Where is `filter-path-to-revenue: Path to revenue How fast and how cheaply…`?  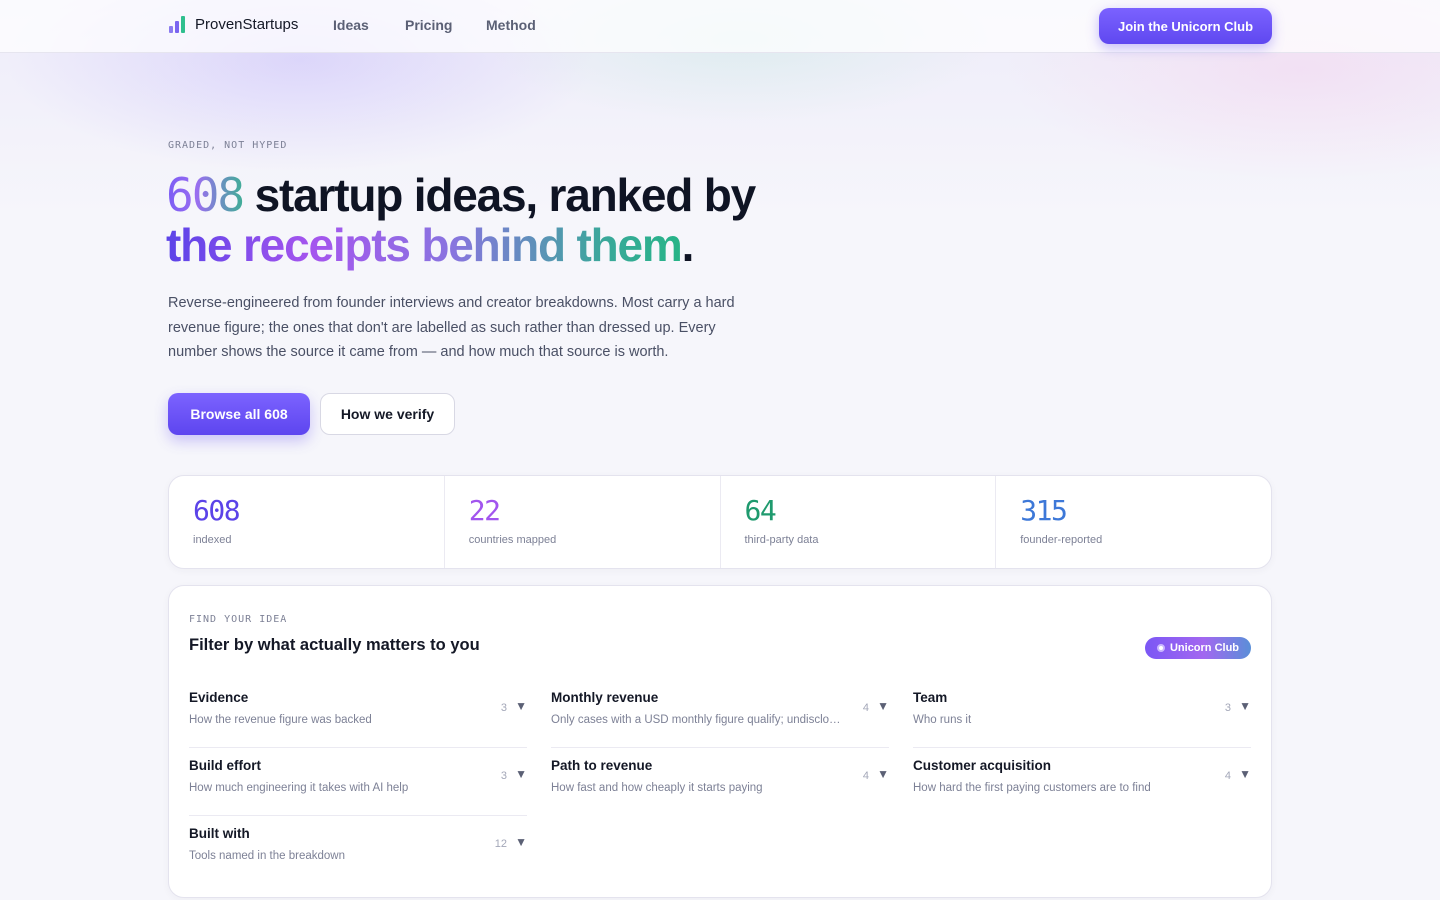 filter-path-to-revenue: Path to revenue How fast and how cheaply… is located at coordinates (720, 786).